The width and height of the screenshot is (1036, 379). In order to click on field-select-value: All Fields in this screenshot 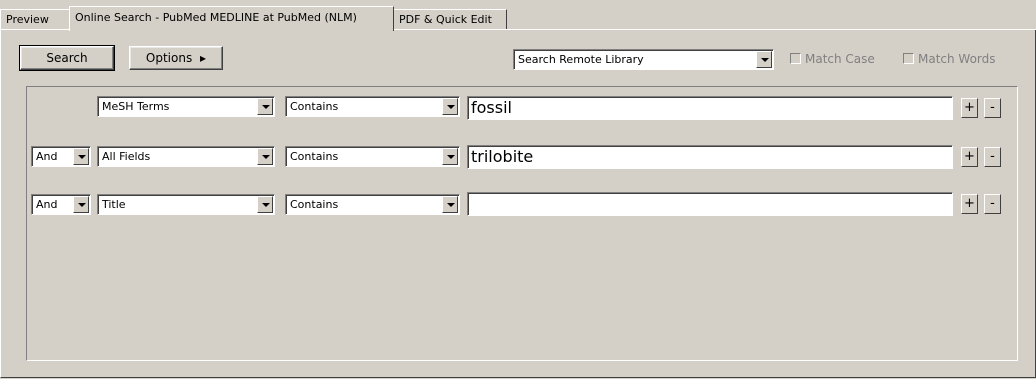, I will do `click(126, 156)`.